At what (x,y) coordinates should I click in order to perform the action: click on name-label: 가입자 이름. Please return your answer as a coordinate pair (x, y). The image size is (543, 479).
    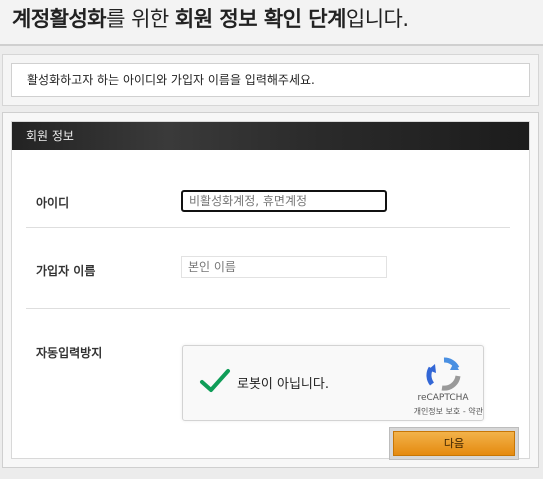
    Looking at the image, I should click on (66, 271).